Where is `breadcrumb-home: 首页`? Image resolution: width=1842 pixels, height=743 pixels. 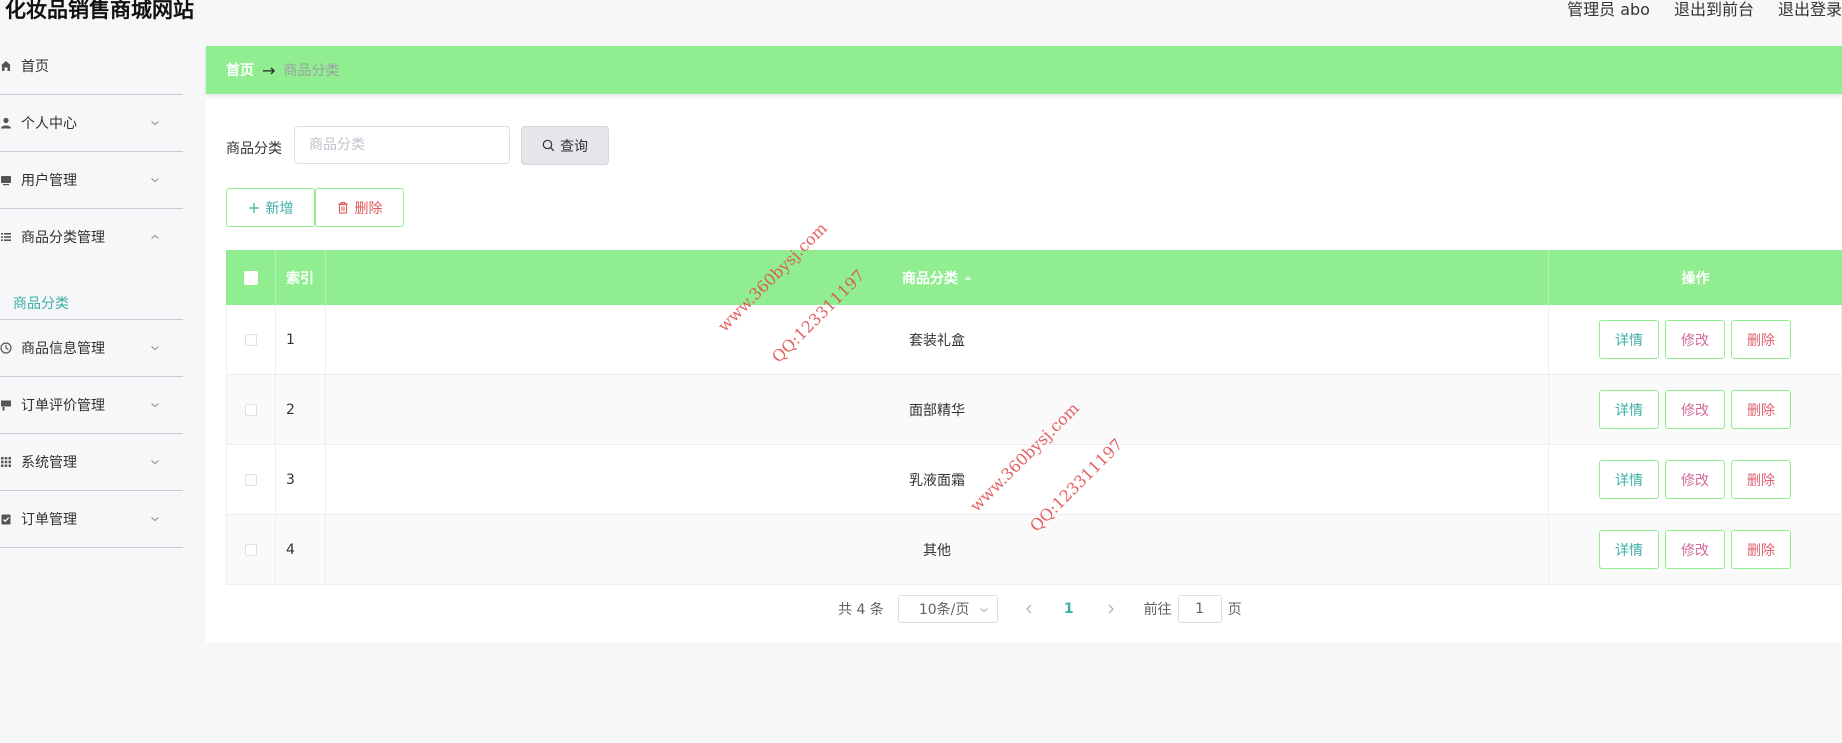
breadcrumb-home: 首页 is located at coordinates (240, 70).